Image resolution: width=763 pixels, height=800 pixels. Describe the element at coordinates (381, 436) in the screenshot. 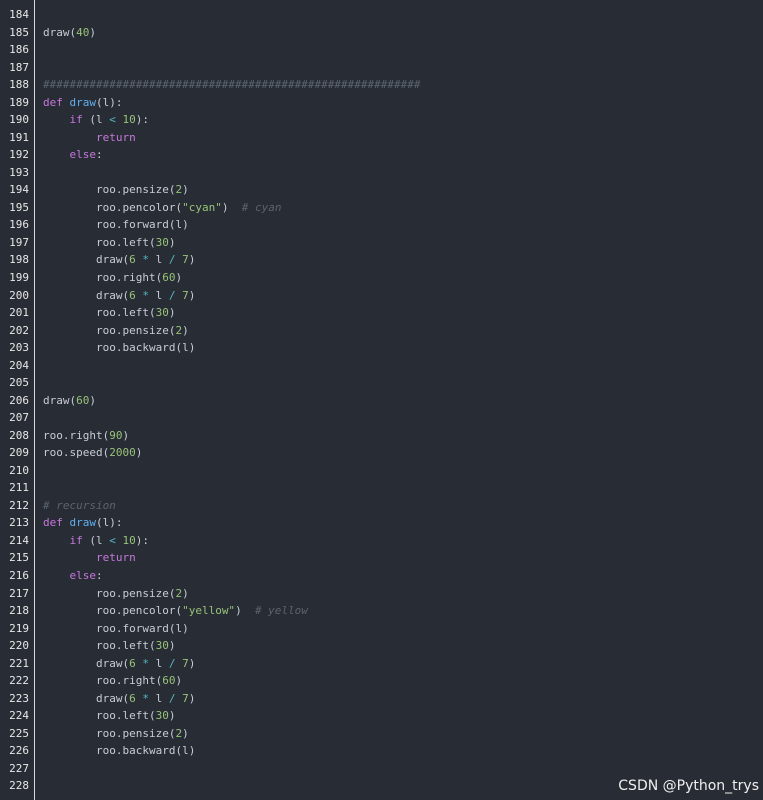

I see `code-line: 208 roo.right(90)` at that location.